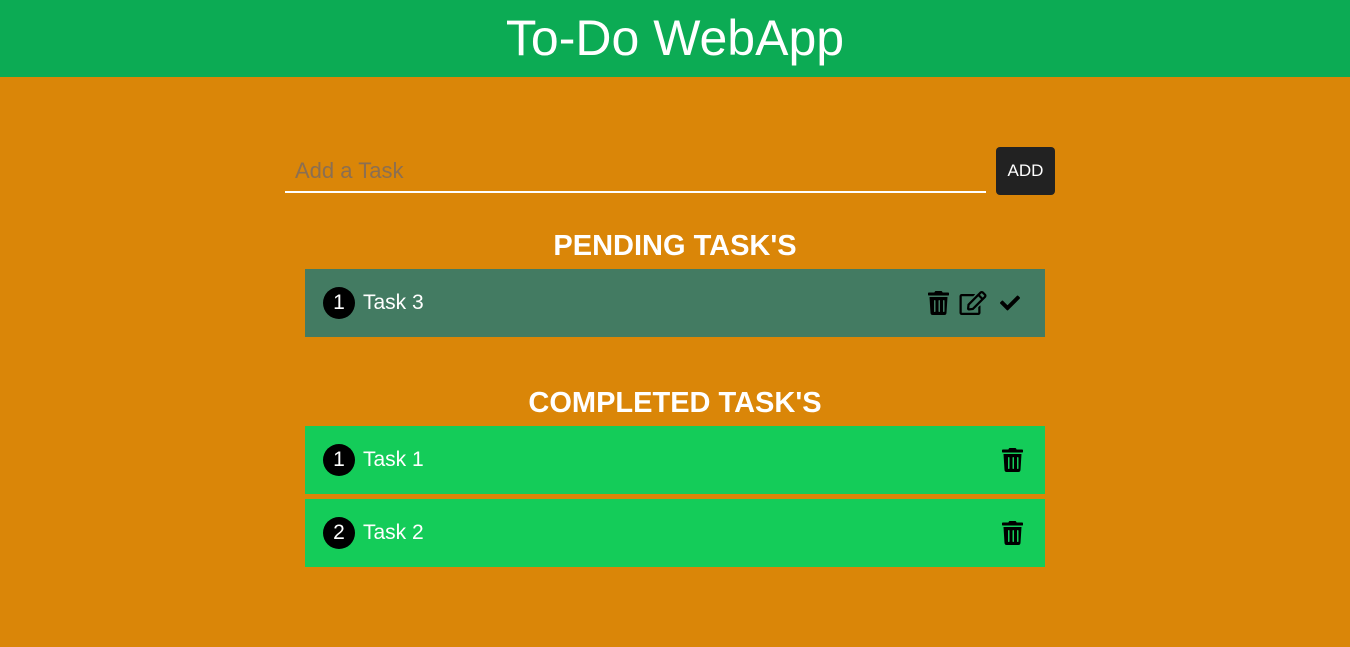 The height and width of the screenshot is (647, 1350). What do you see at coordinates (393, 459) in the screenshot?
I see `task-text: Task 1` at bounding box center [393, 459].